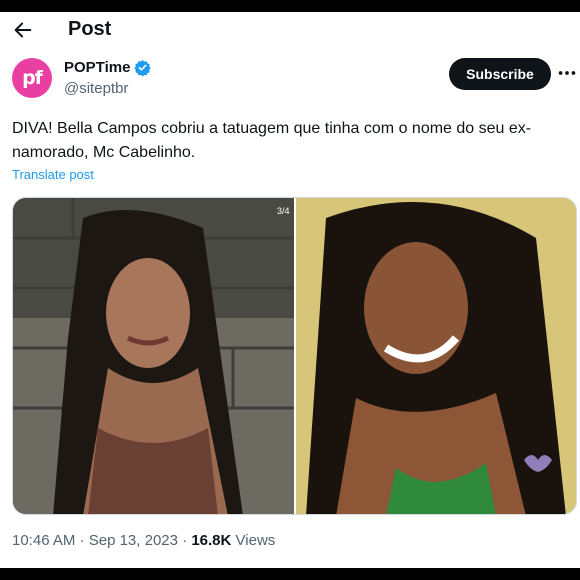 The height and width of the screenshot is (580, 580). Describe the element at coordinates (97, 67) in the screenshot. I see `author-name: POPTime` at that location.